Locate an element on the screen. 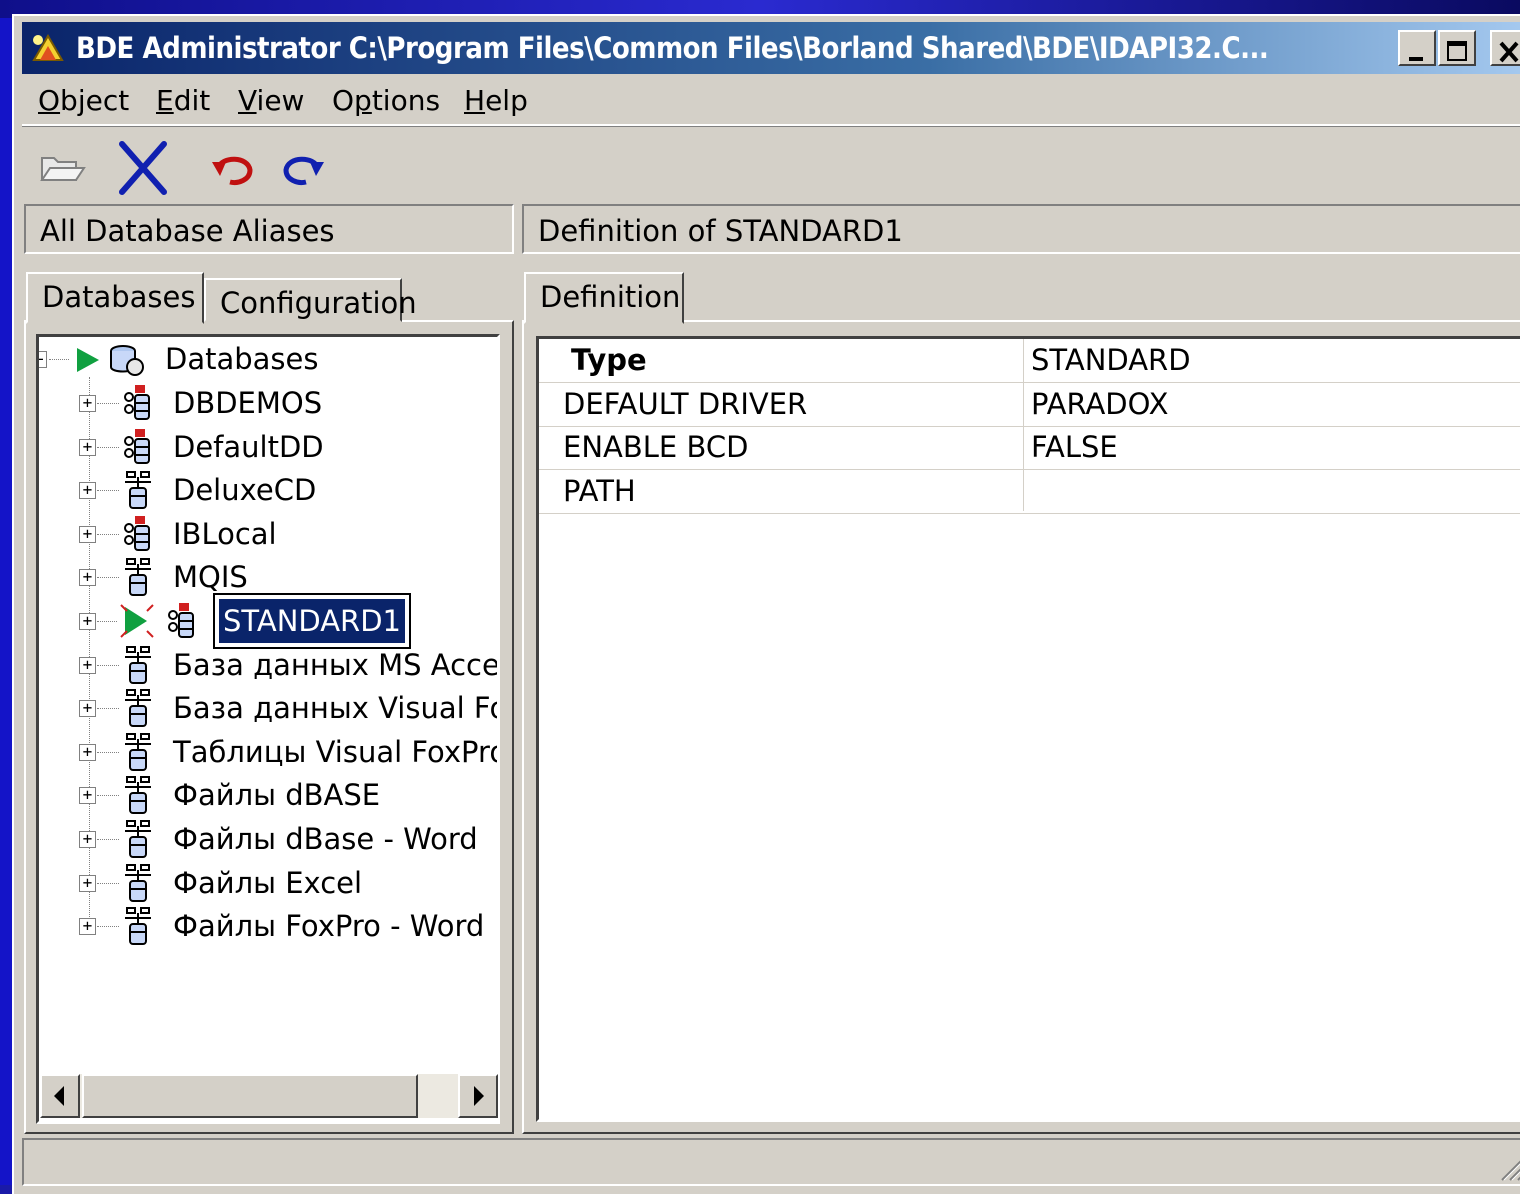 This screenshot has width=1520, height=1194. tree-item: + Файлы Excel is located at coordinates (268, 883).